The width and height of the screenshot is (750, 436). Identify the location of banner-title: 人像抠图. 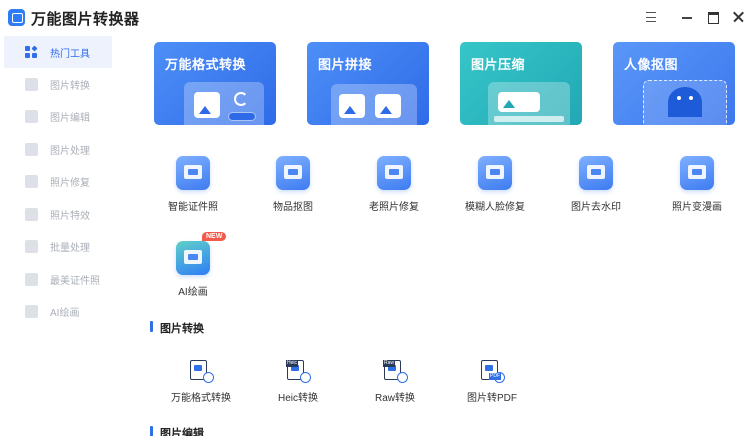
(651, 64).